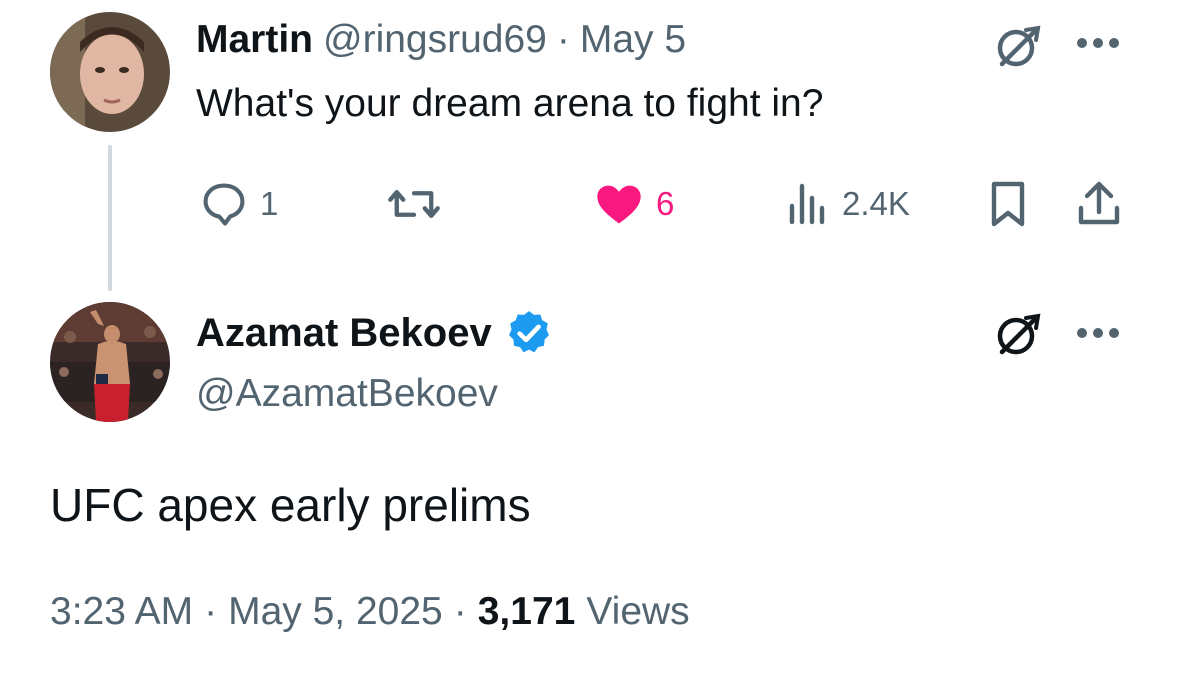  What do you see at coordinates (665, 203) in the screenshot?
I see `like-count: 6` at bounding box center [665, 203].